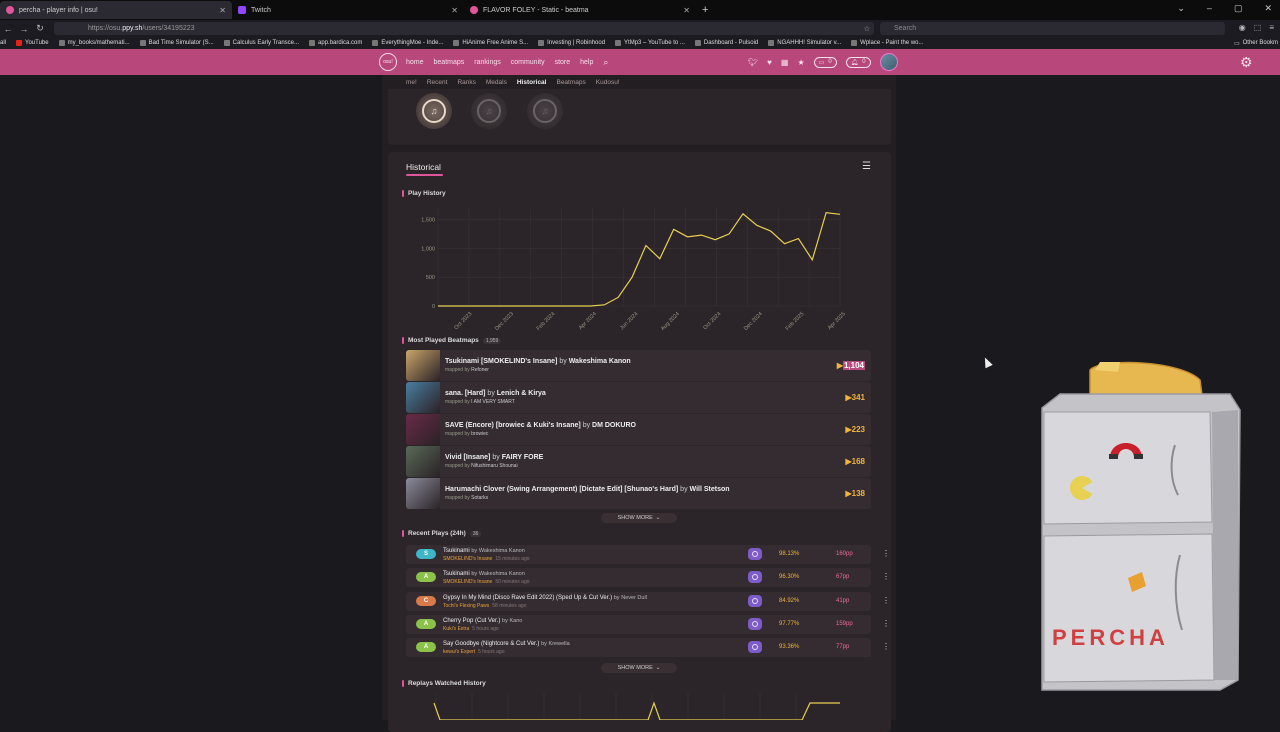  What do you see at coordinates (3, 43) in the screenshot?
I see `bookmark-item: all` at bounding box center [3, 43].